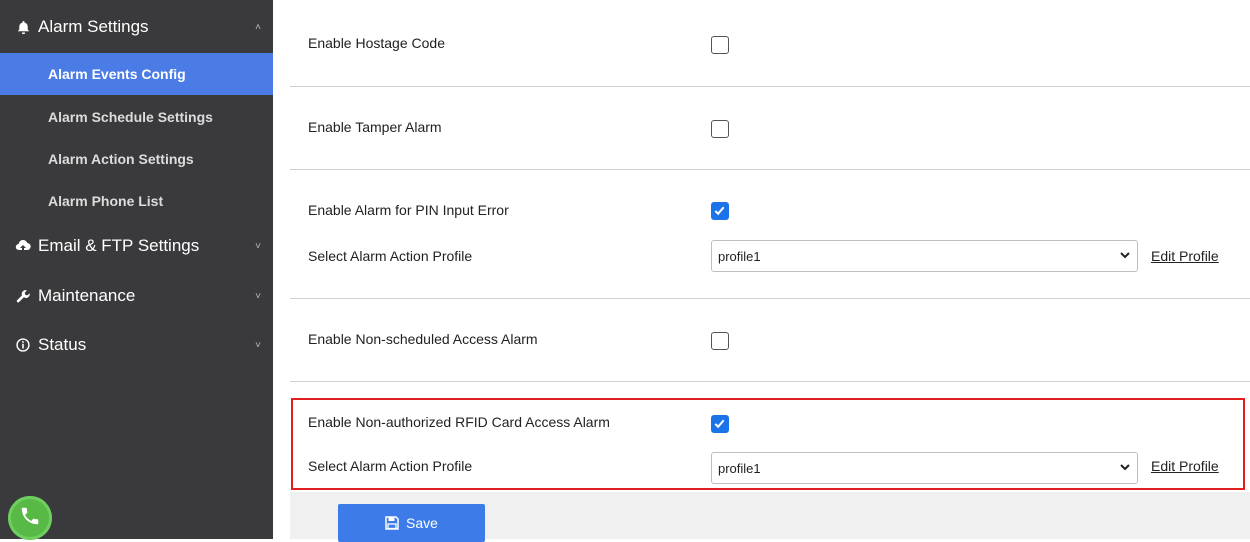  I want to click on sidebar-group-label: Email & FTP Settings, so click(119, 245).